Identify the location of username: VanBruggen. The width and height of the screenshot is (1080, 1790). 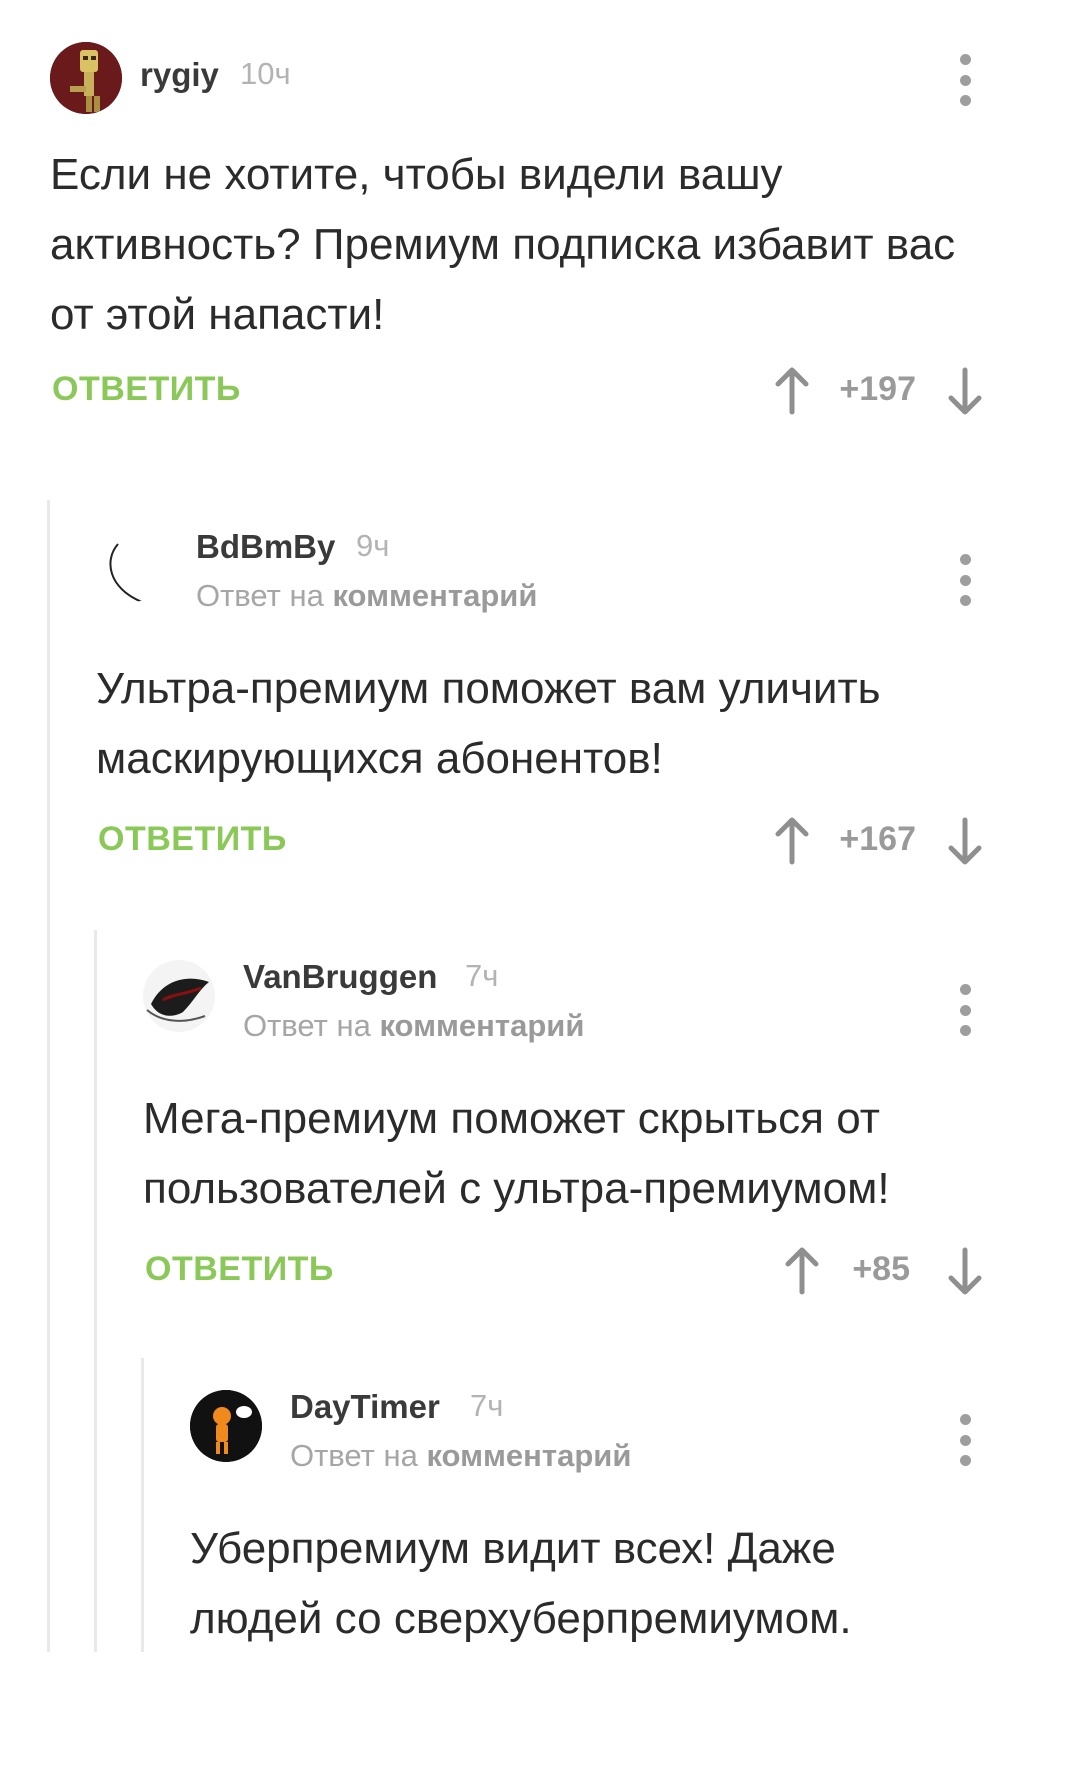
(340, 977).